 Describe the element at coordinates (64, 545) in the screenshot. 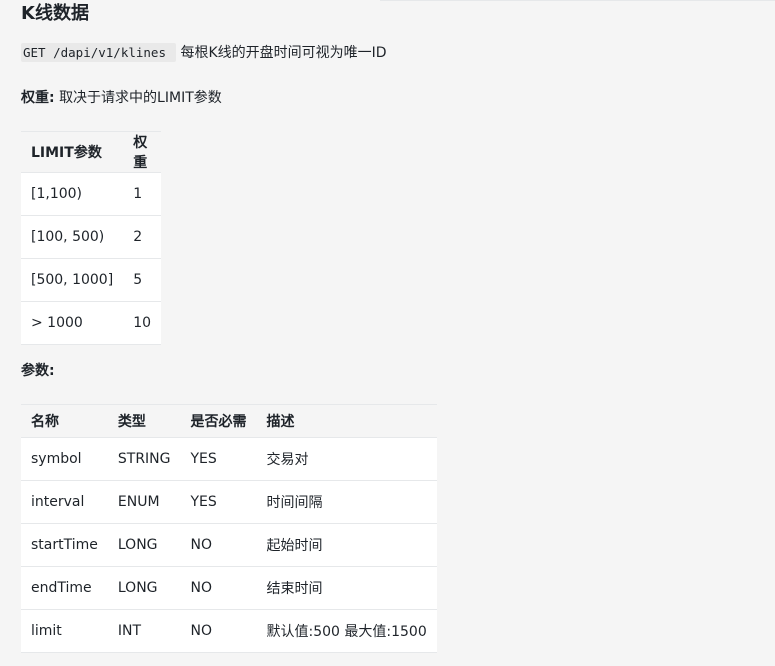

I see `table-cell: startTime` at that location.